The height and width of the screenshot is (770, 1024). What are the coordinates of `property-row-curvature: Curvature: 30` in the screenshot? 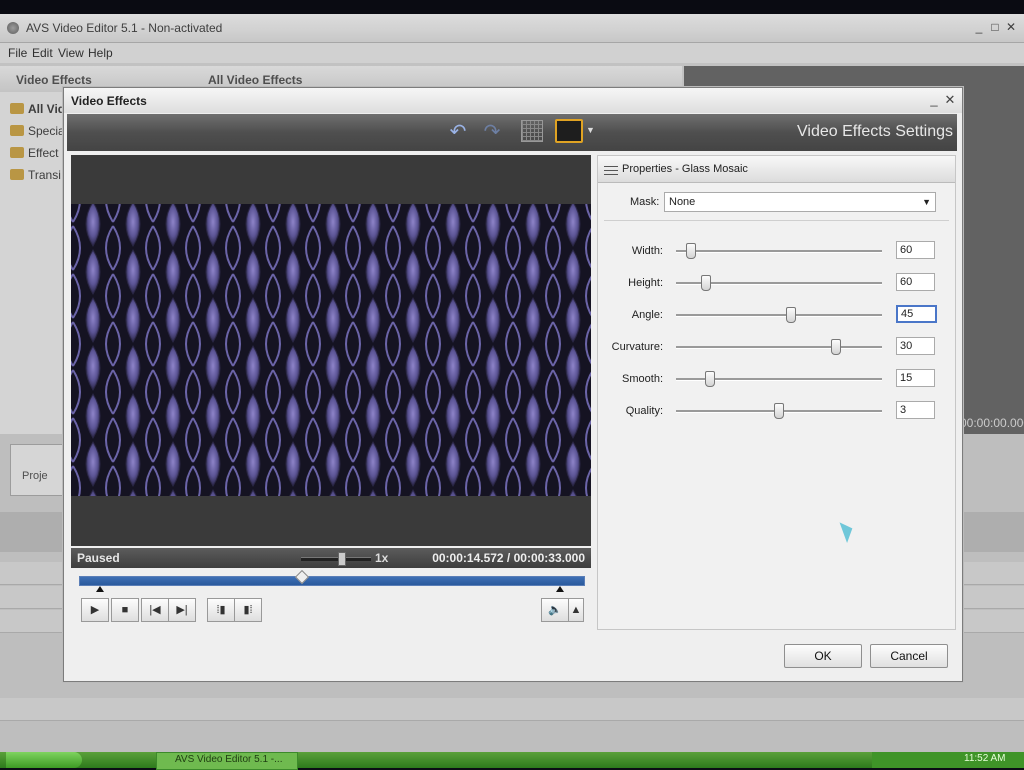 It's located at (776, 347).